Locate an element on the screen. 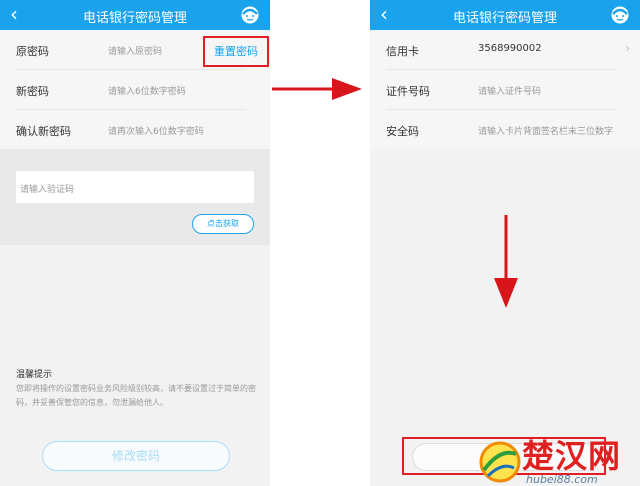 The image size is (640, 486). watermark-logo: 楚汉网 hubei88.com is located at coordinates (558, 462).